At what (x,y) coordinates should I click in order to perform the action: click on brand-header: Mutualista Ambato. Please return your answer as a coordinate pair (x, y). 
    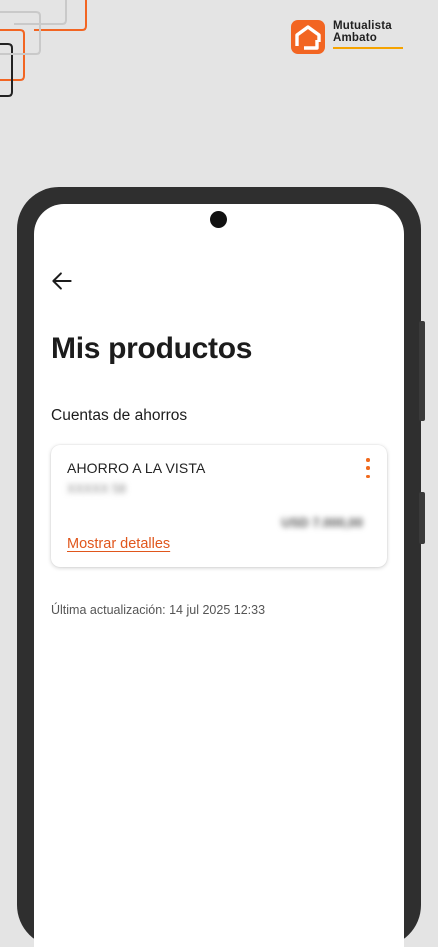
    Looking at the image, I should click on (347, 37).